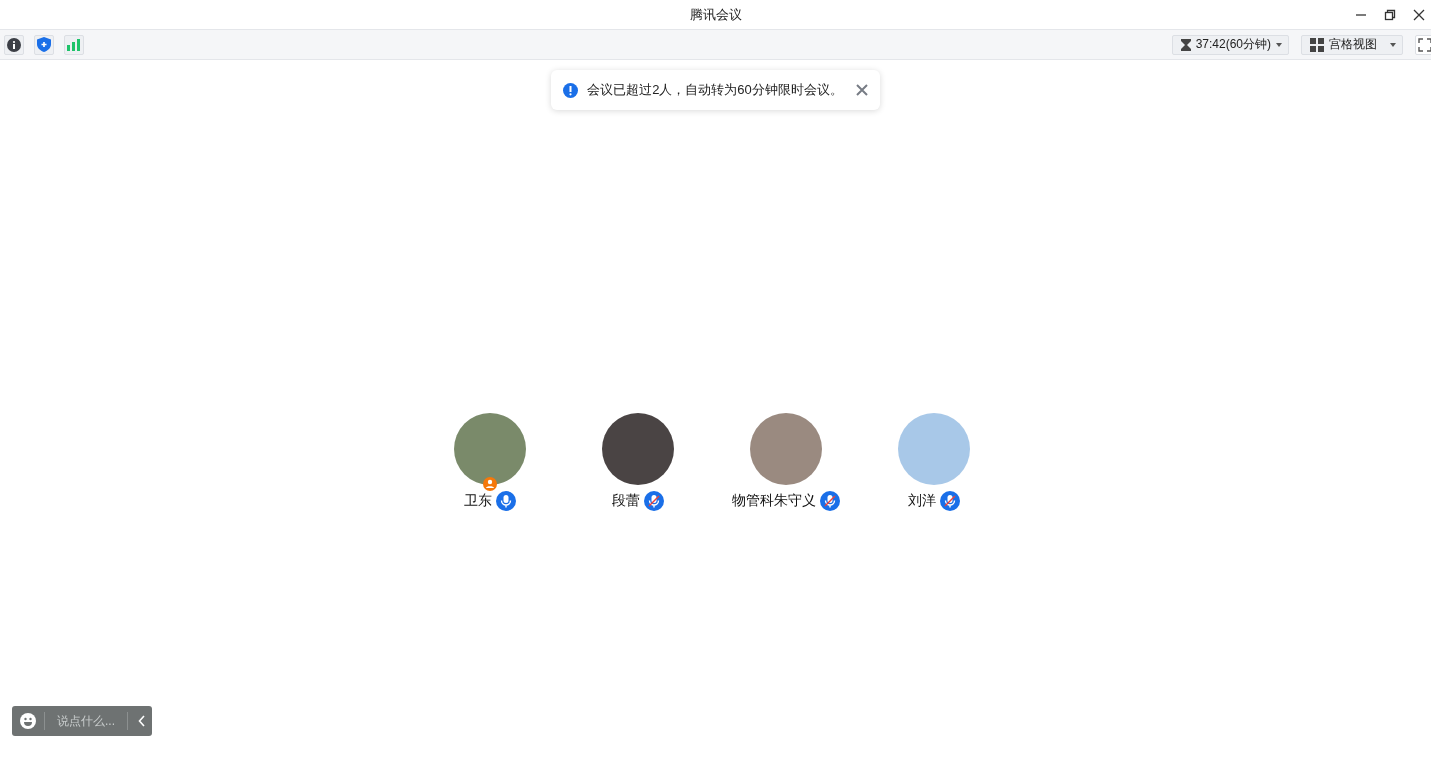  What do you see at coordinates (922, 501) in the screenshot?
I see `participant-name: 刘洋` at bounding box center [922, 501].